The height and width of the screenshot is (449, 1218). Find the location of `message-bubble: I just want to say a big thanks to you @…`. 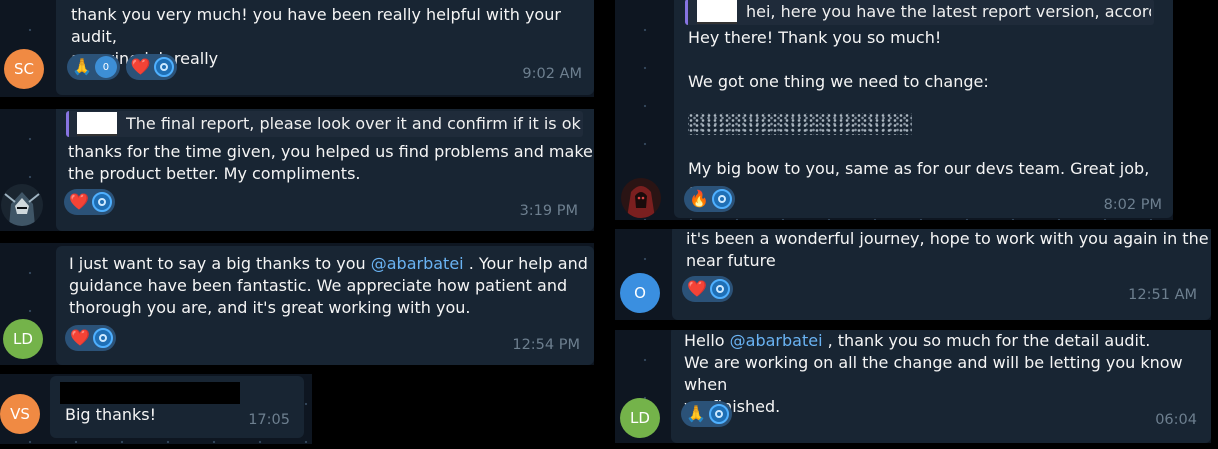

message-bubble: I just want to say a big thanks to you @… is located at coordinates (325, 305).